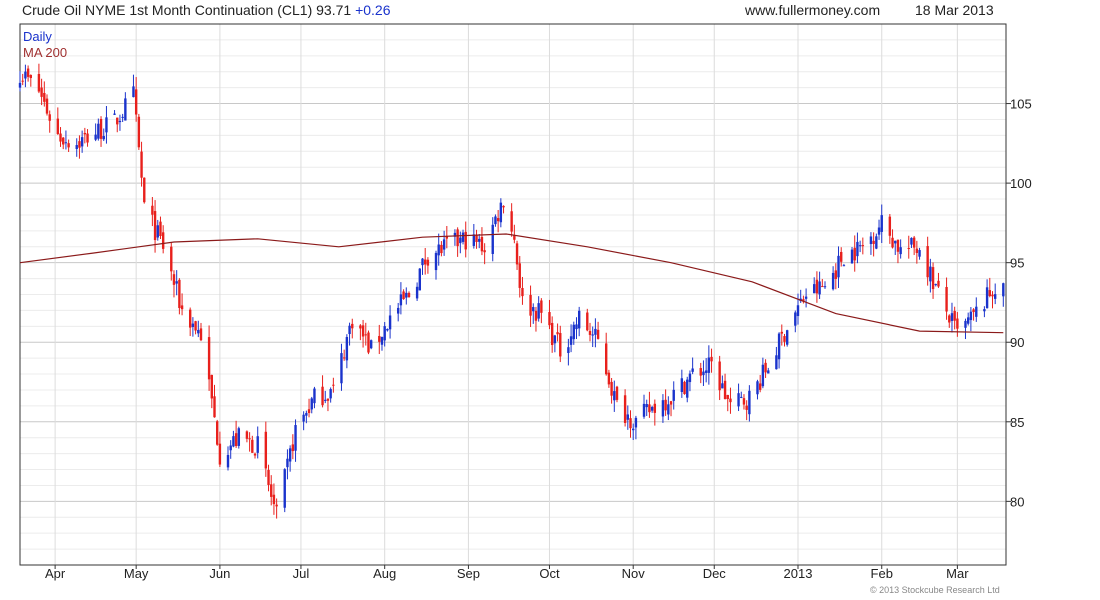 This screenshot has width=1100, height=600. I want to click on y-tick-label: 85, so click(1017, 422).